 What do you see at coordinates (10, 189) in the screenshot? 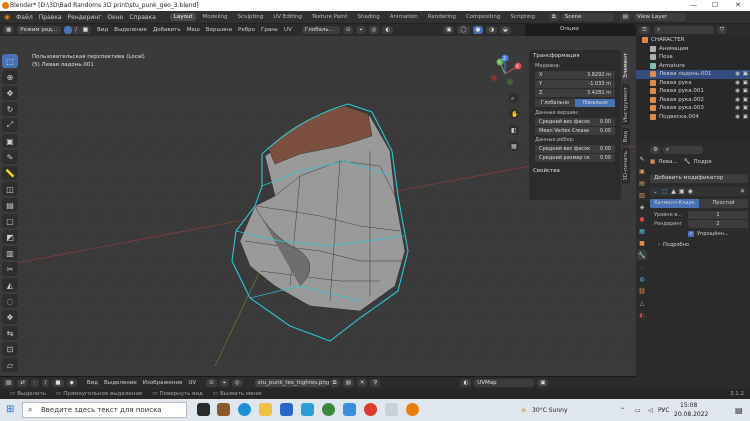
I see `add-cube-icon: ◫` at bounding box center [10, 189].